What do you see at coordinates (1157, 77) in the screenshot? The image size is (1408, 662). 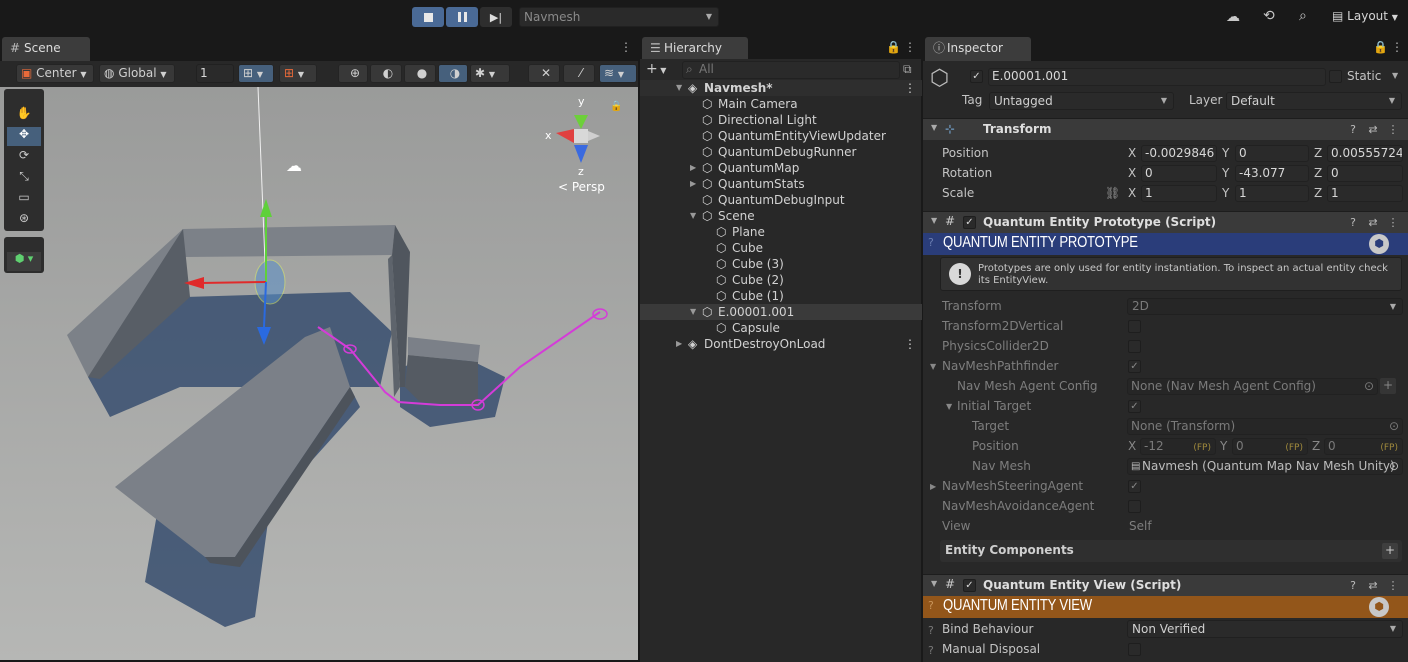 I see `object-name-field: E.00001.001` at bounding box center [1157, 77].